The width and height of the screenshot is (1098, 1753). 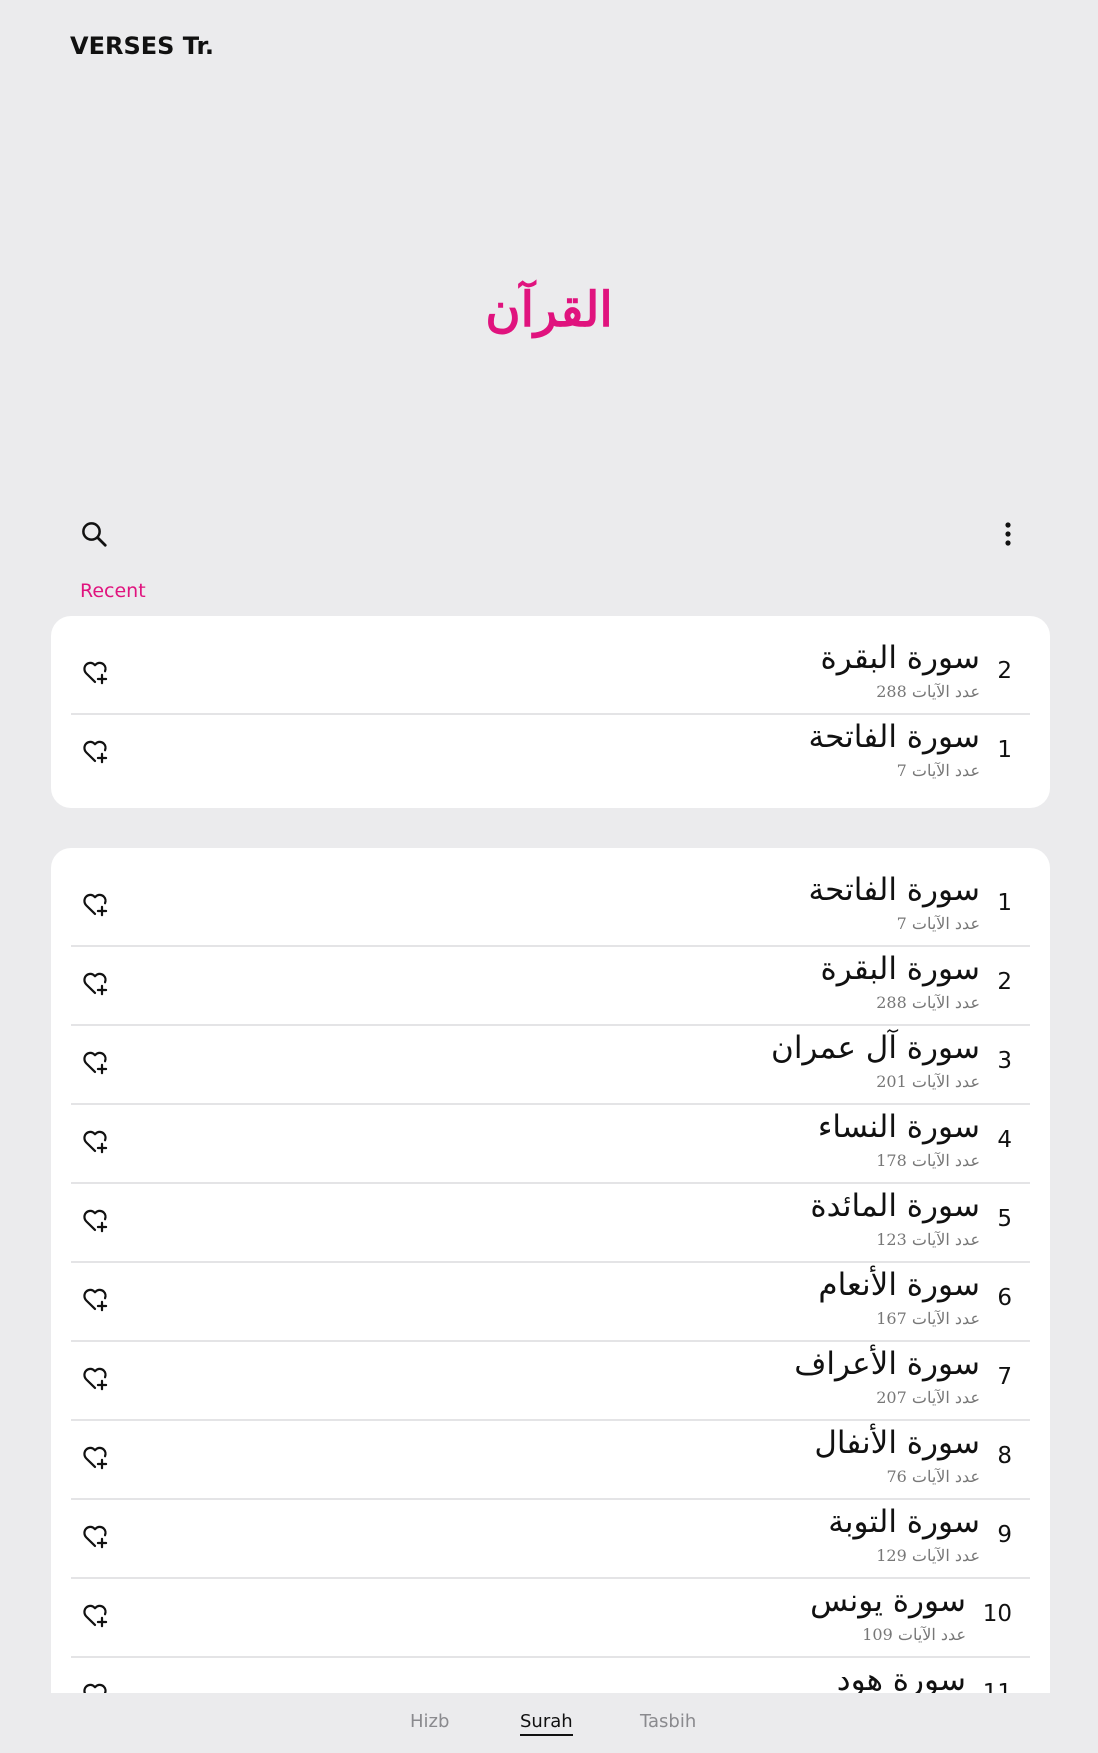 What do you see at coordinates (1004, 1219) in the screenshot?
I see `surah-number: 5` at bounding box center [1004, 1219].